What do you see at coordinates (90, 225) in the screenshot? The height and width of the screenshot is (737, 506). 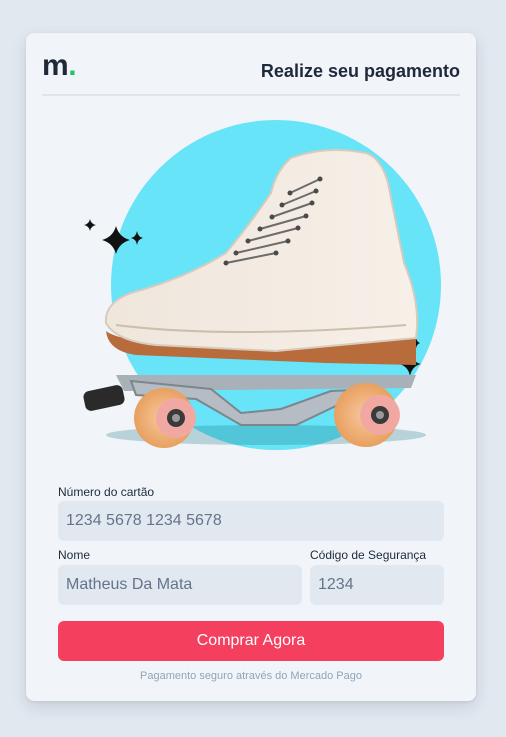 I see `sparkle-icon` at bounding box center [90, 225].